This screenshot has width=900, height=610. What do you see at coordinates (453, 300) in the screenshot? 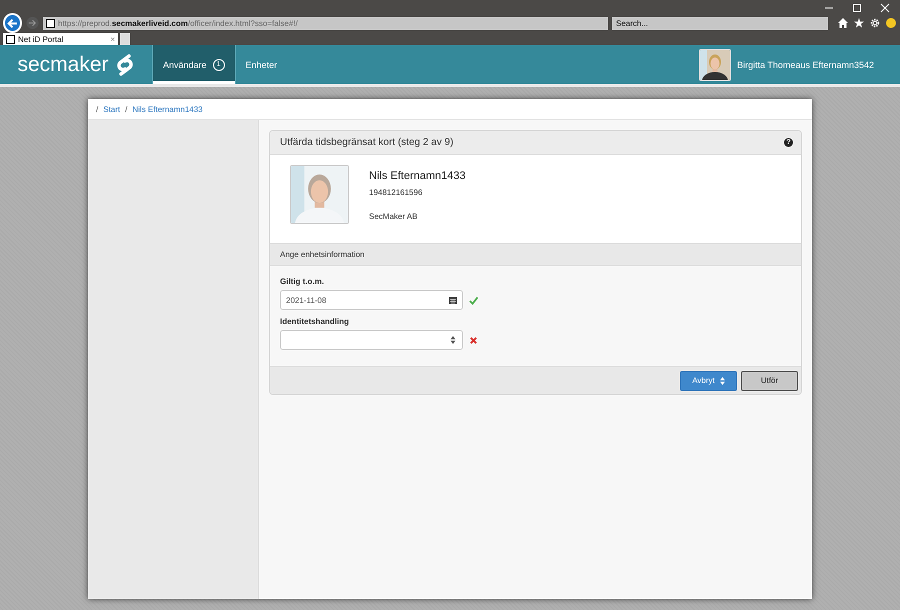
I see `calendar-icon` at bounding box center [453, 300].